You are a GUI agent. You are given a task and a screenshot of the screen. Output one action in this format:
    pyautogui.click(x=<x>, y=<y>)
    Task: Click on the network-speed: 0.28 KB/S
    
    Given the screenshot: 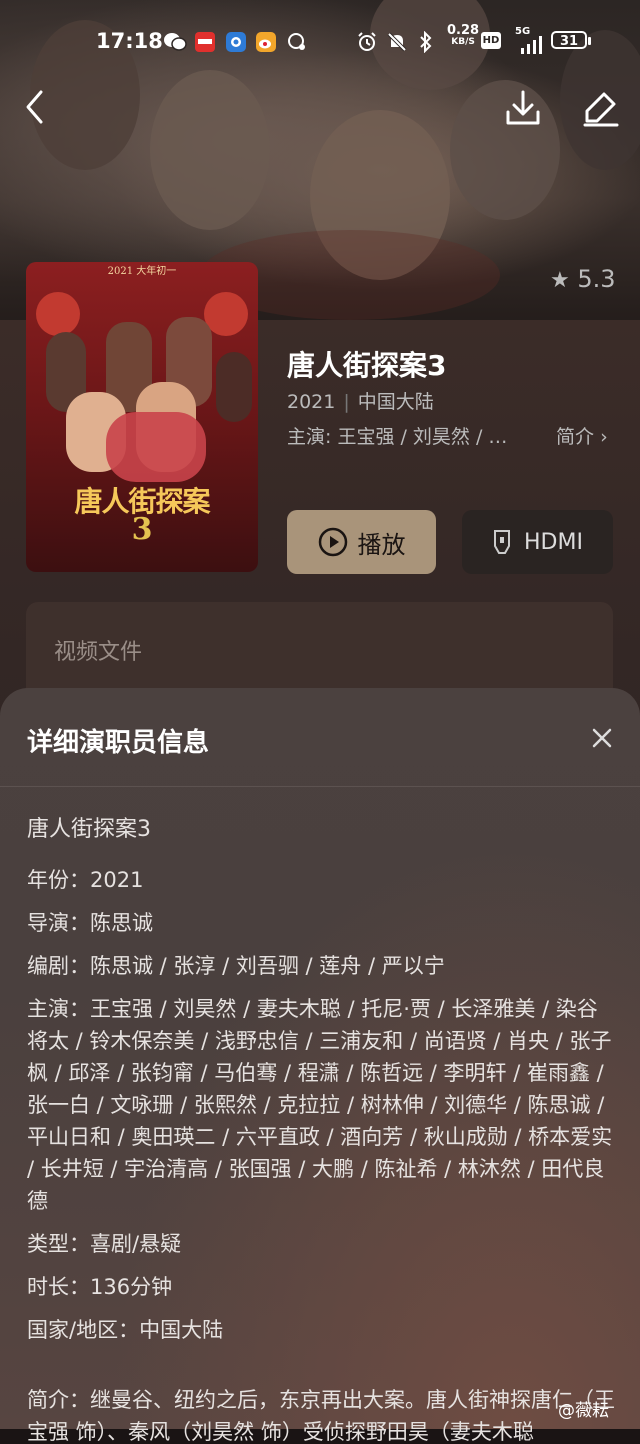 What is the action you would take?
    pyautogui.click(x=463, y=35)
    